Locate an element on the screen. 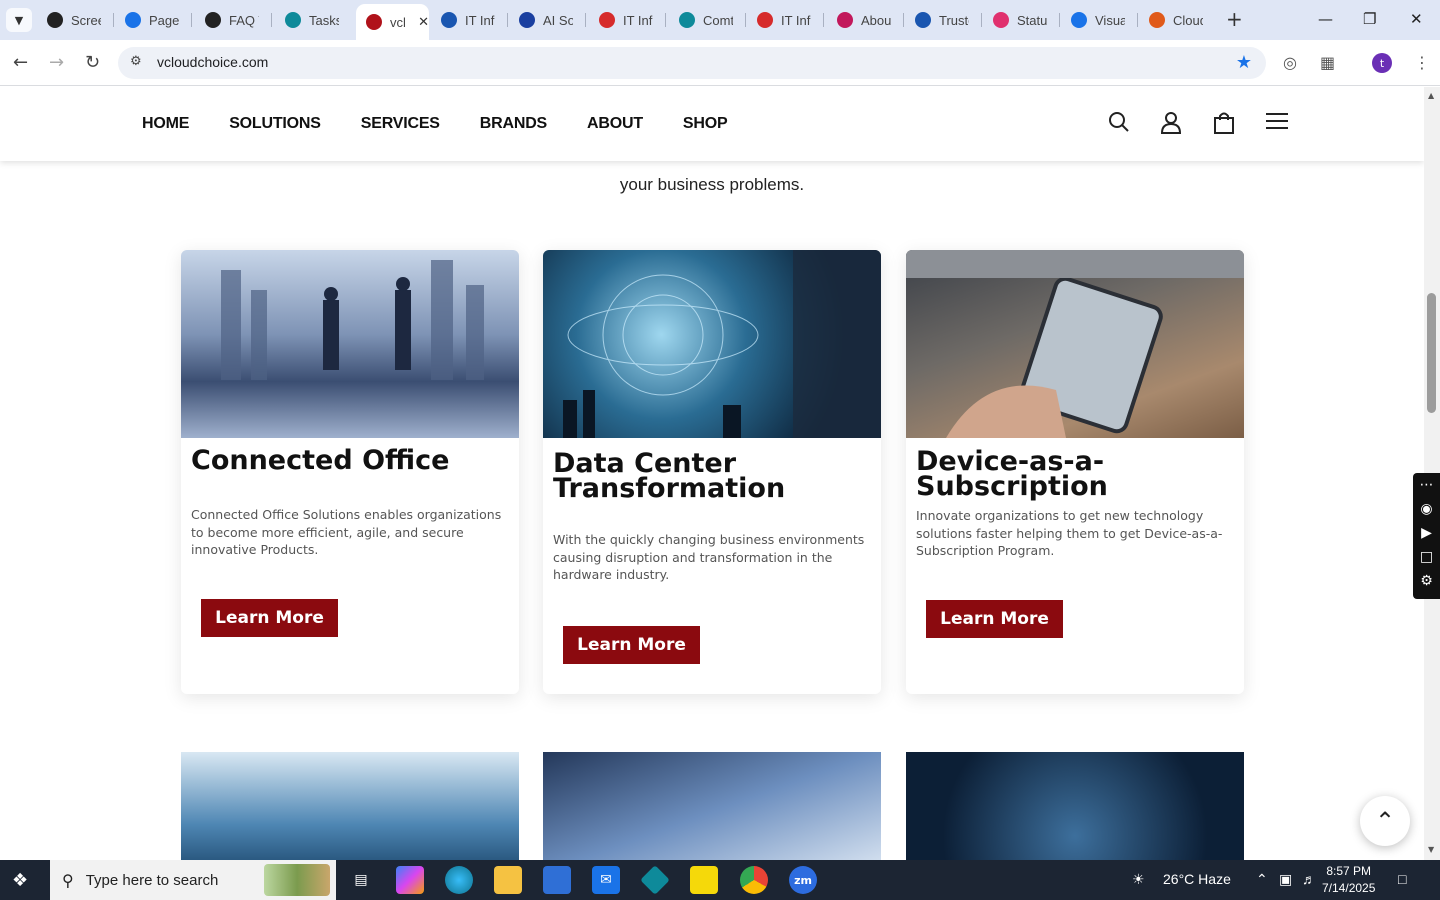  back-icon: ← is located at coordinates (20, 62).